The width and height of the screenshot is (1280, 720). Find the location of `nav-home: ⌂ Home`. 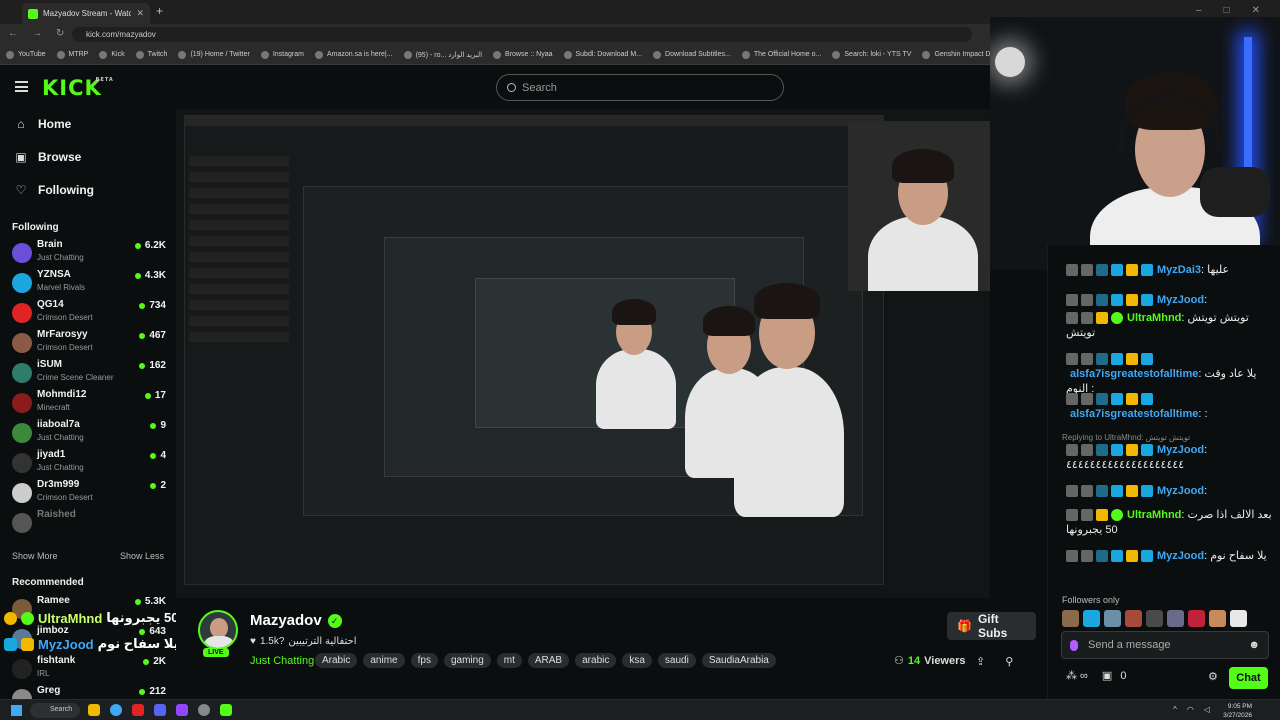

nav-home: ⌂ Home is located at coordinates (42, 124).